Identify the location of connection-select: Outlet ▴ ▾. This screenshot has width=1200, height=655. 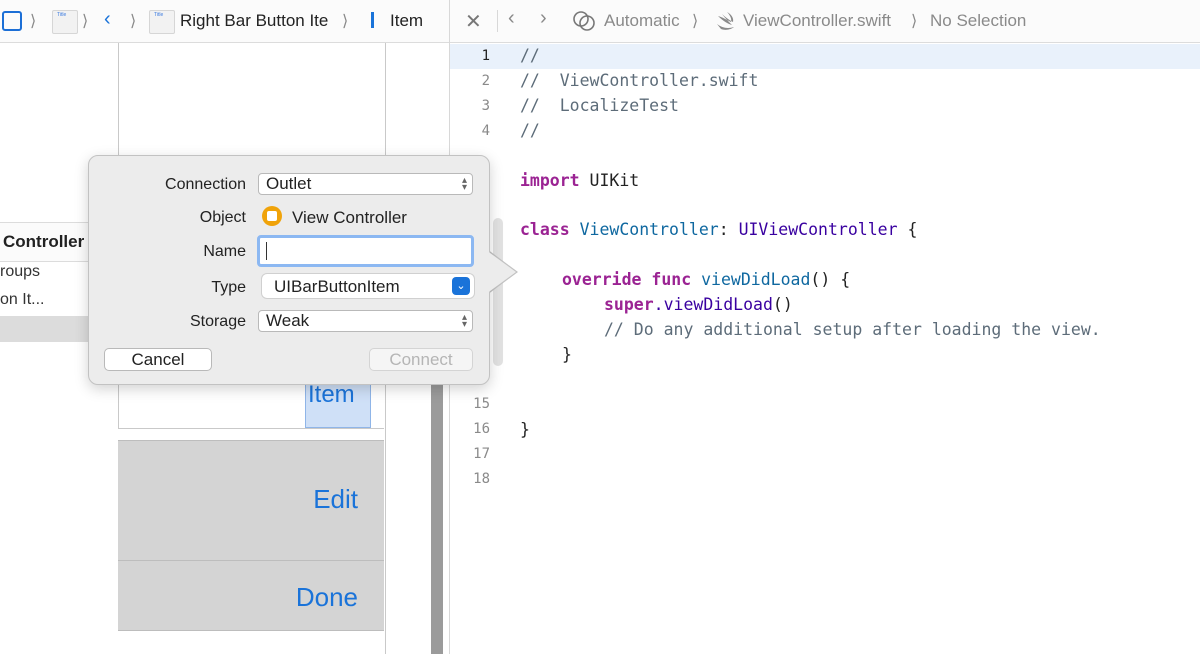
(365, 184).